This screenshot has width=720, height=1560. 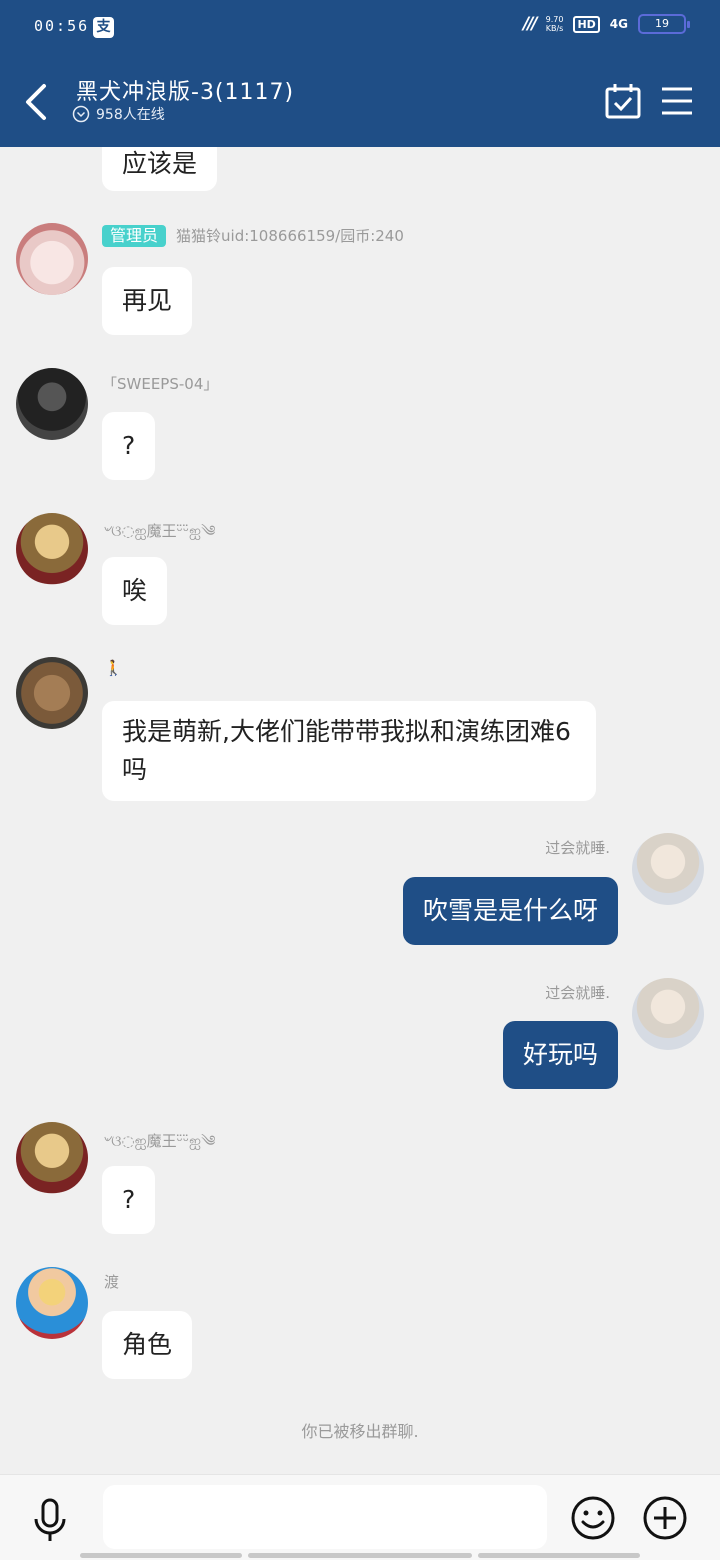 What do you see at coordinates (147, 1345) in the screenshot?
I see `message-bubble: 角色` at bounding box center [147, 1345].